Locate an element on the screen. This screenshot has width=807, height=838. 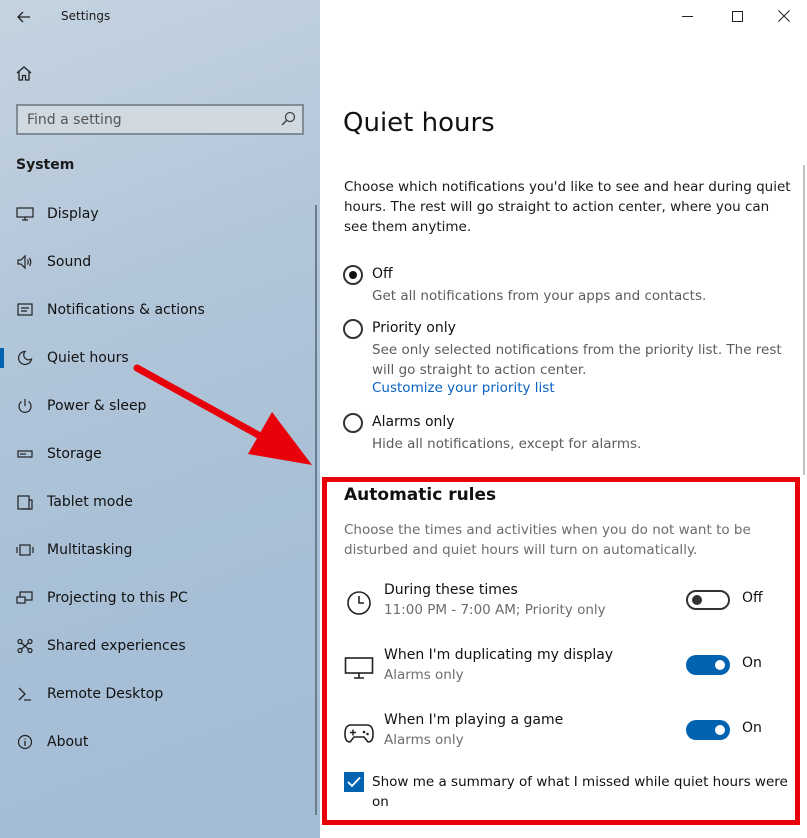
home-button is located at coordinates (24, 73).